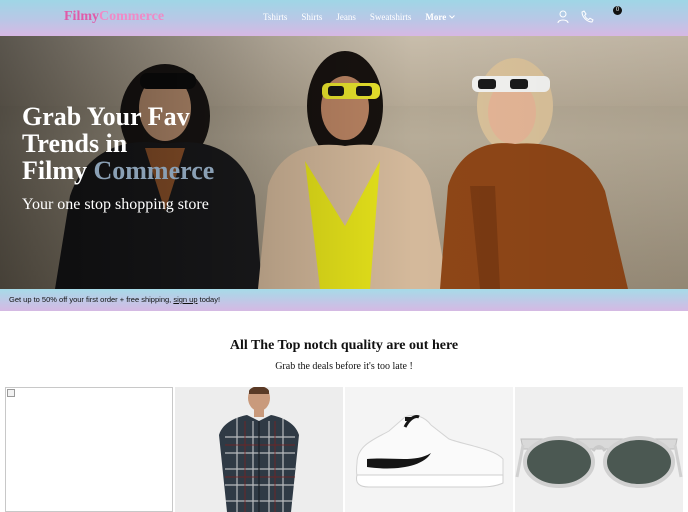 The width and height of the screenshot is (688, 512). What do you see at coordinates (154, 170) in the screenshot?
I see `hero-title-accent: Commerce` at bounding box center [154, 170].